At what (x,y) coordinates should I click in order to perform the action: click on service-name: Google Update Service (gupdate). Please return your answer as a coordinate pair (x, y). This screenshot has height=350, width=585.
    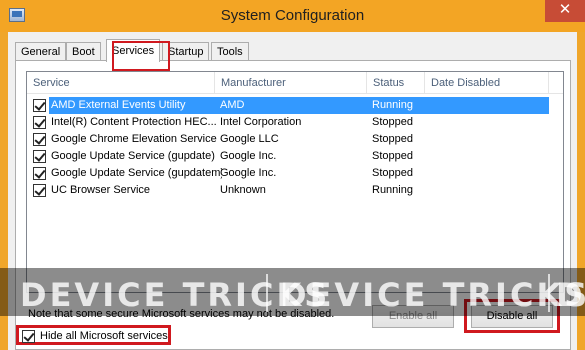
    Looking at the image, I should click on (133, 156).